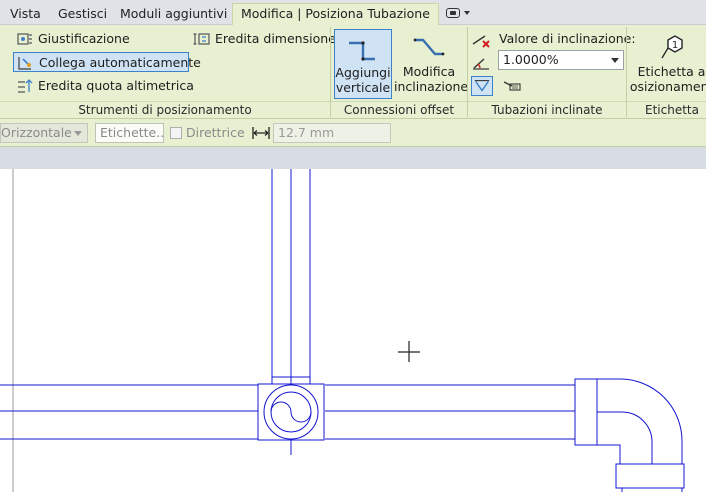 This screenshot has height=492, width=706. I want to click on leader-length-input: 12.7 mm, so click(332, 133).